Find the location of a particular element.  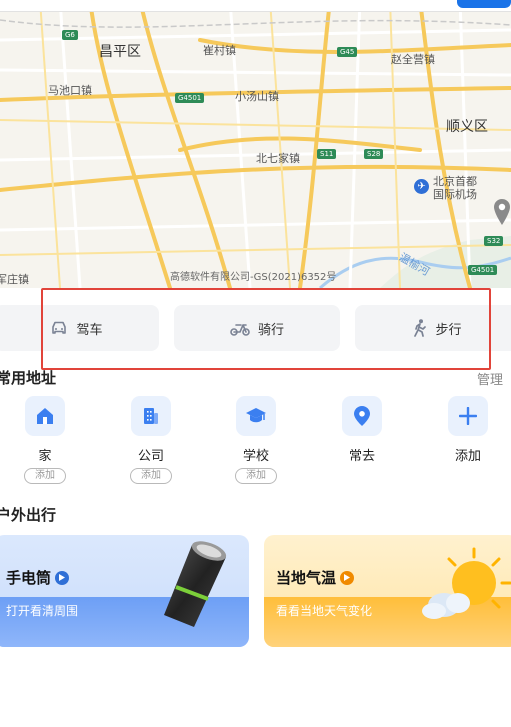

map-pin-icon is located at coordinates (502, 212).